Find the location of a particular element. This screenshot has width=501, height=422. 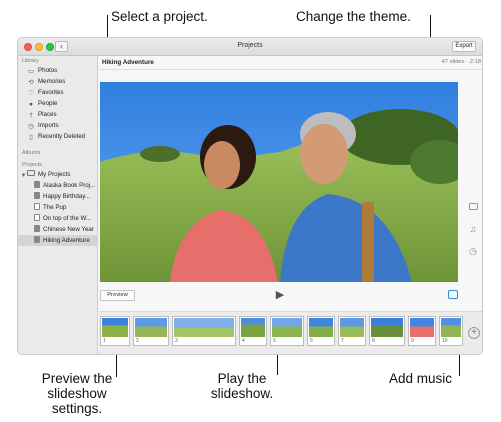

sidebar-item-memories: ⟲ Memories is located at coordinates (58, 81).